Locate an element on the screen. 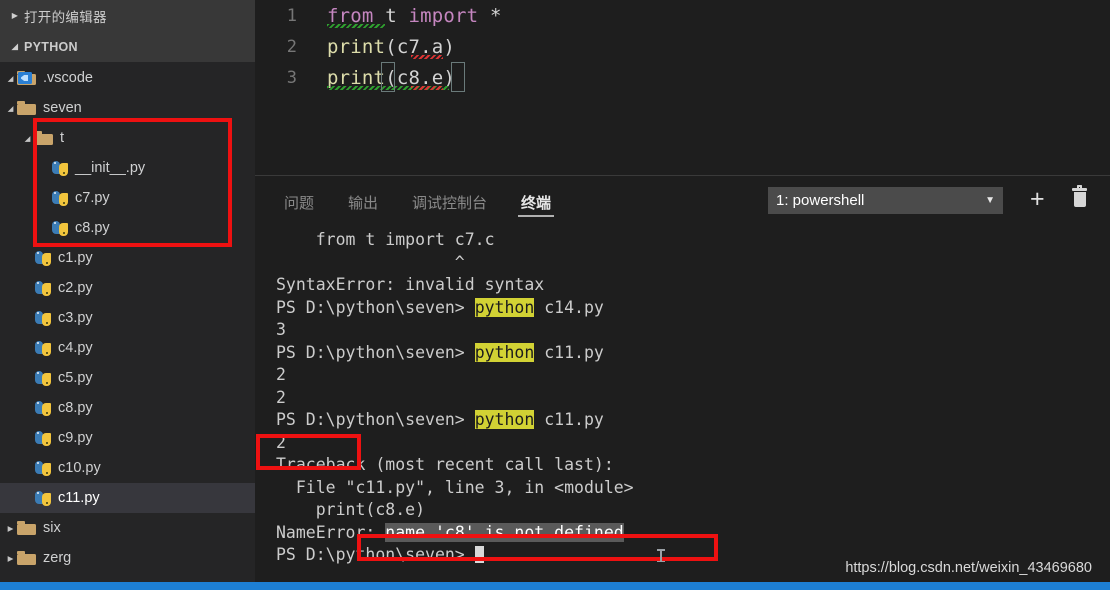 This screenshot has width=1110, height=590. panel-tab-3: 终端 is located at coordinates (536, 202).